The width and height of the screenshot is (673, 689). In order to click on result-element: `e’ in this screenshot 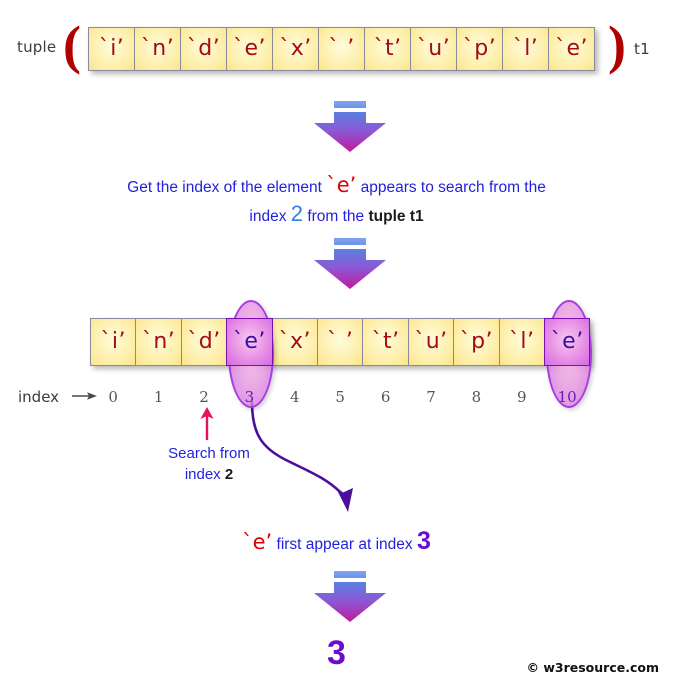, I will do `click(257, 542)`.